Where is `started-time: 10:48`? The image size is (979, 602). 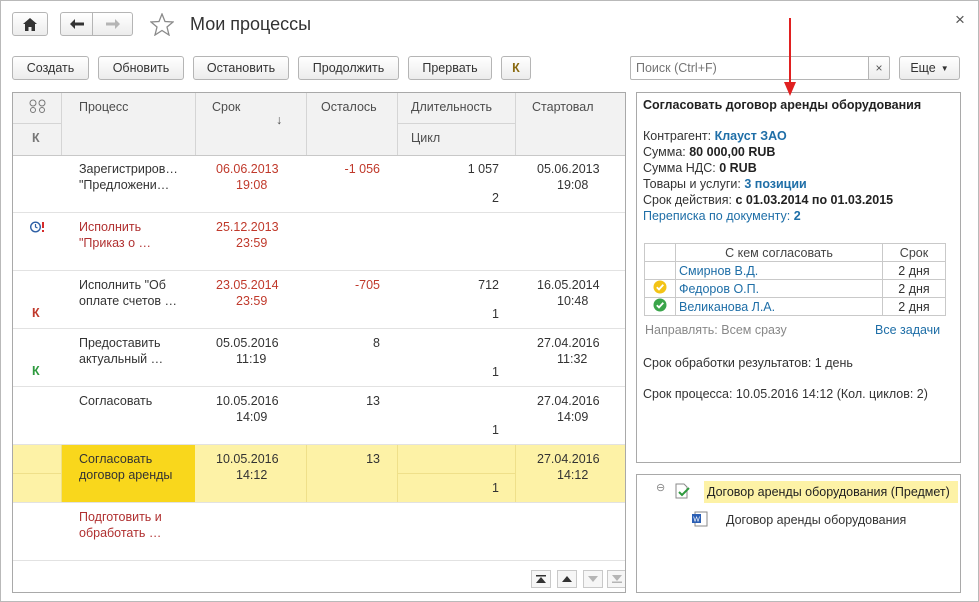 started-time: 10:48 is located at coordinates (573, 301).